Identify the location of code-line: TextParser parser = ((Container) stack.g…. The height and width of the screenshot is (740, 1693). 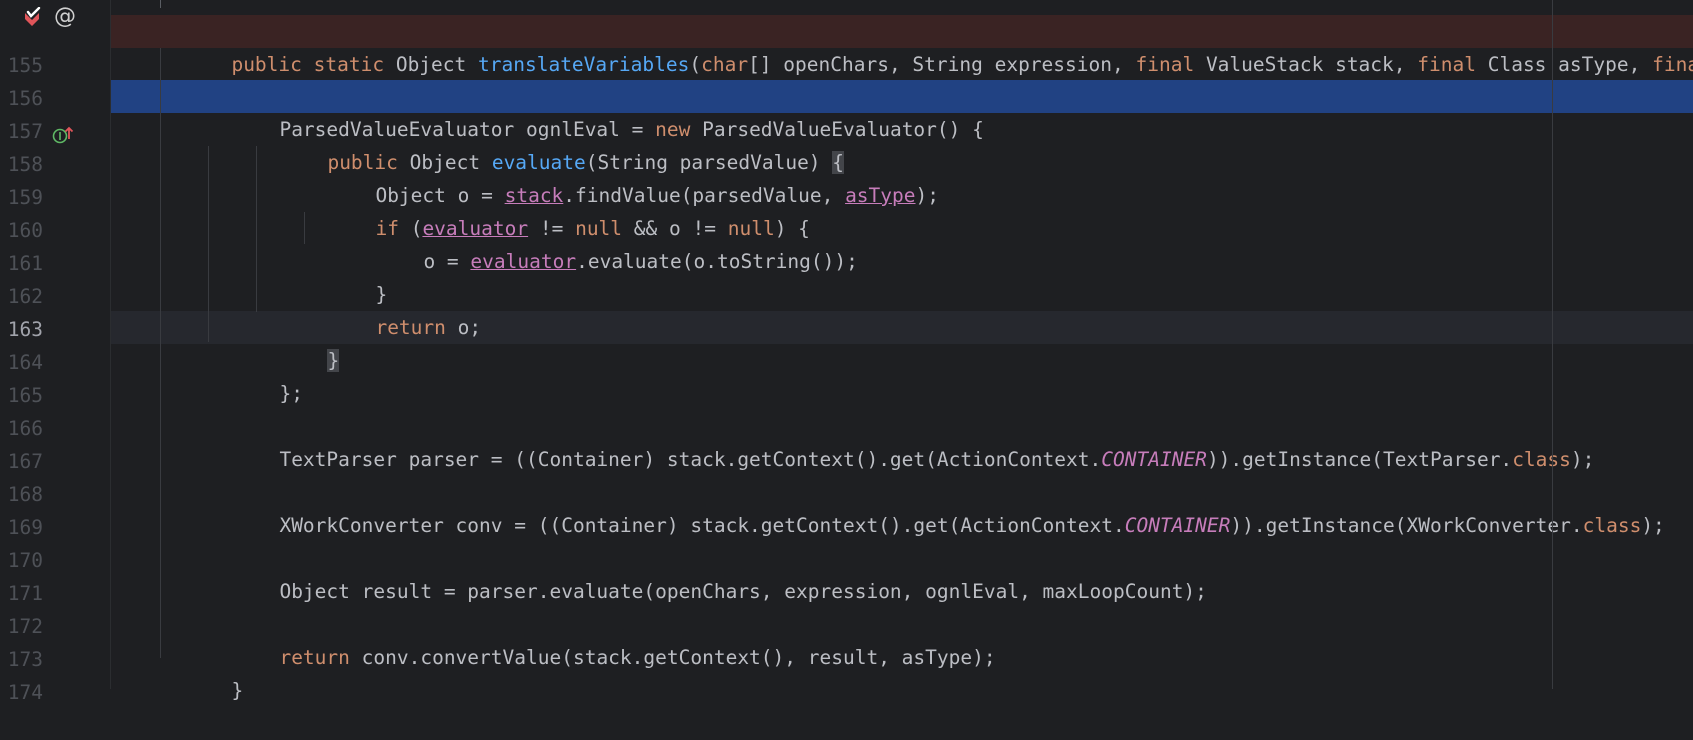
(902, 440).